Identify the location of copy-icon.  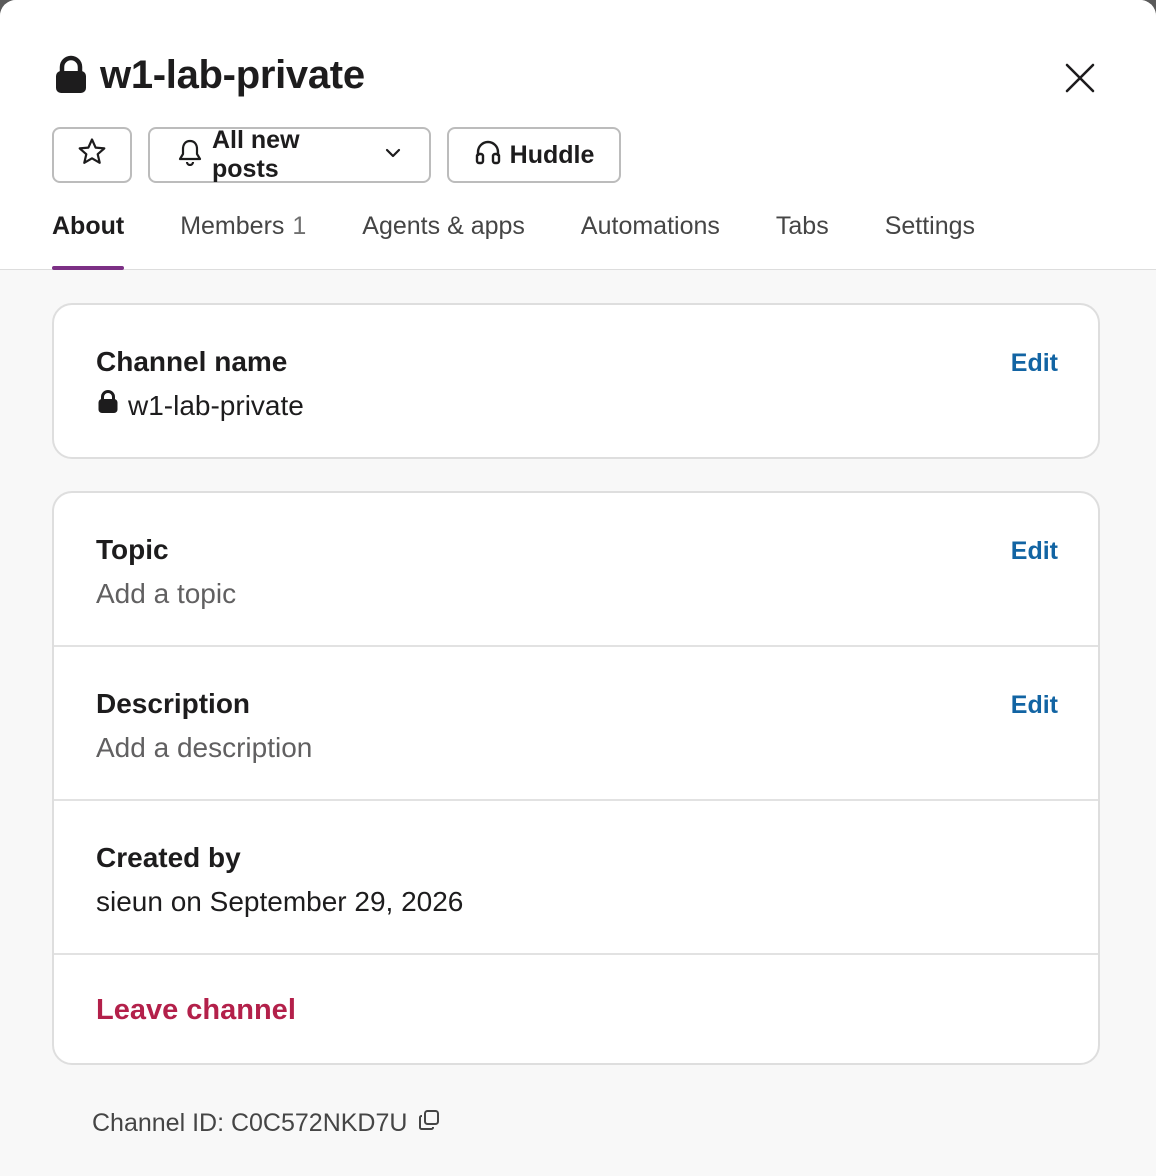
(429, 1123).